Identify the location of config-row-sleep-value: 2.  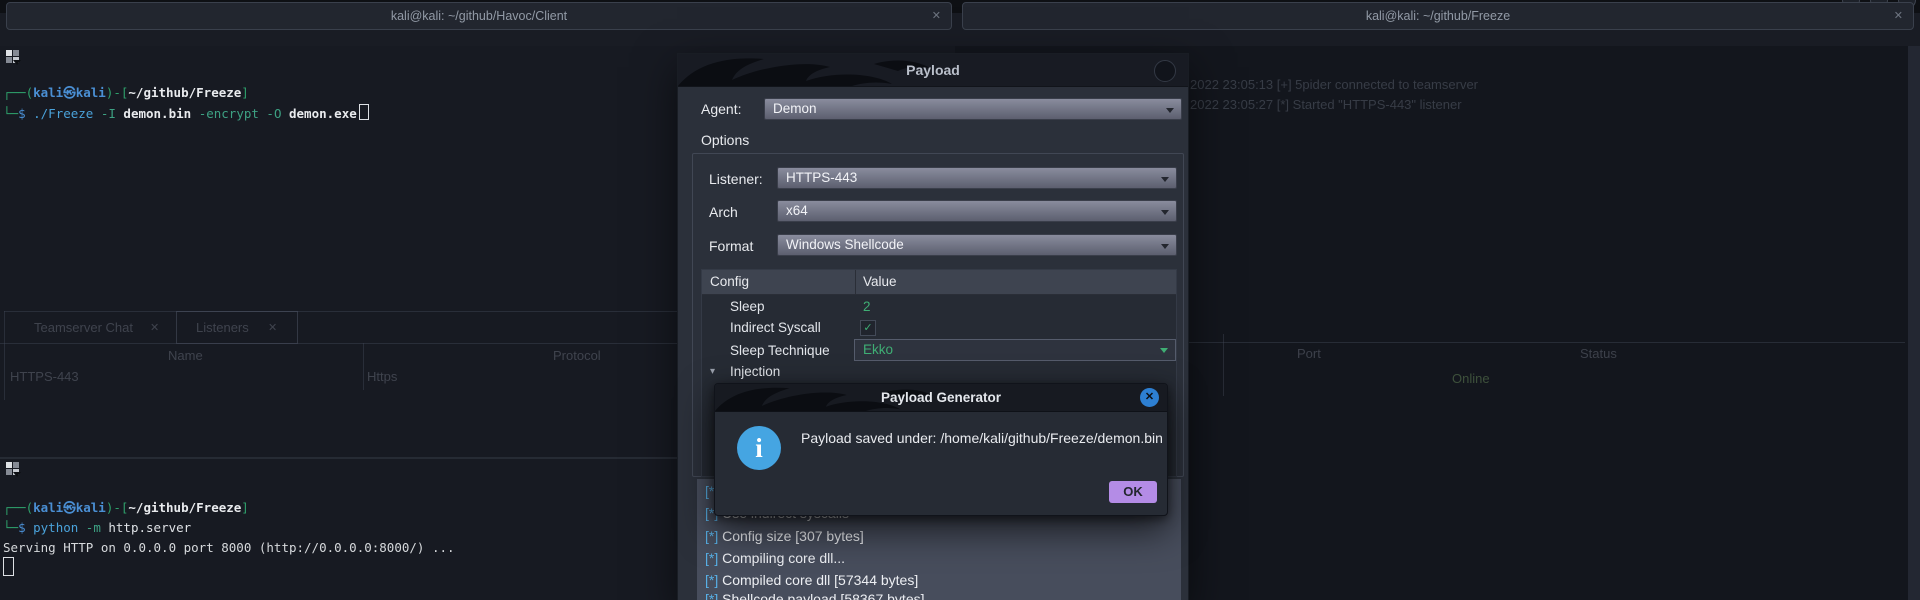
(867, 306).